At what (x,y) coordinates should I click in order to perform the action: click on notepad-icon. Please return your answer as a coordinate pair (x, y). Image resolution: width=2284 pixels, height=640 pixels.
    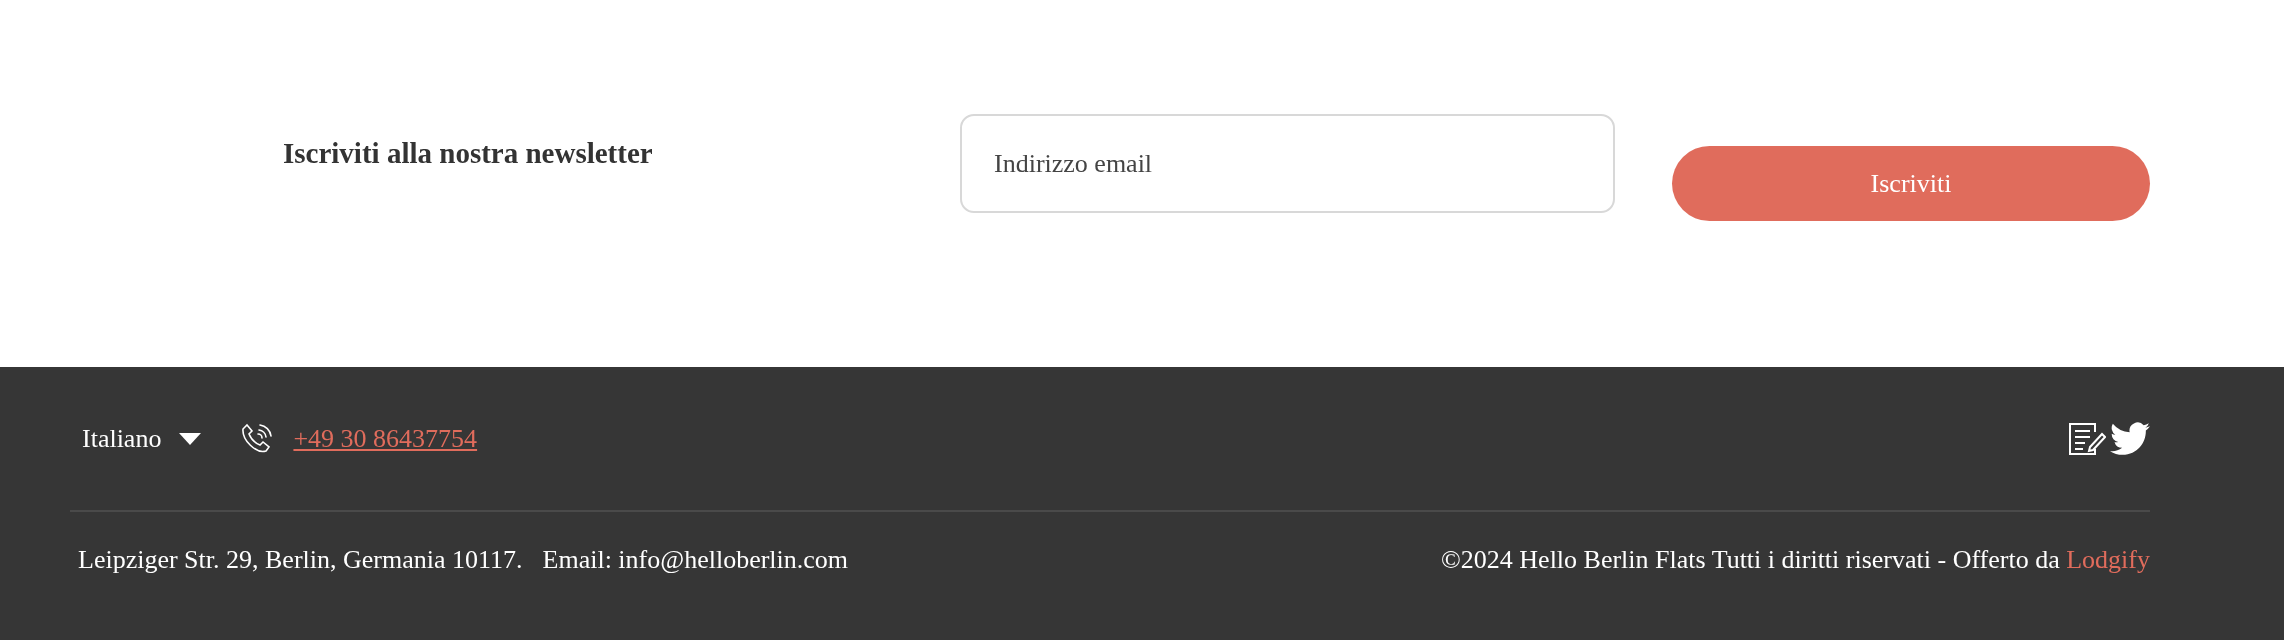
    Looking at the image, I should click on (2087, 438).